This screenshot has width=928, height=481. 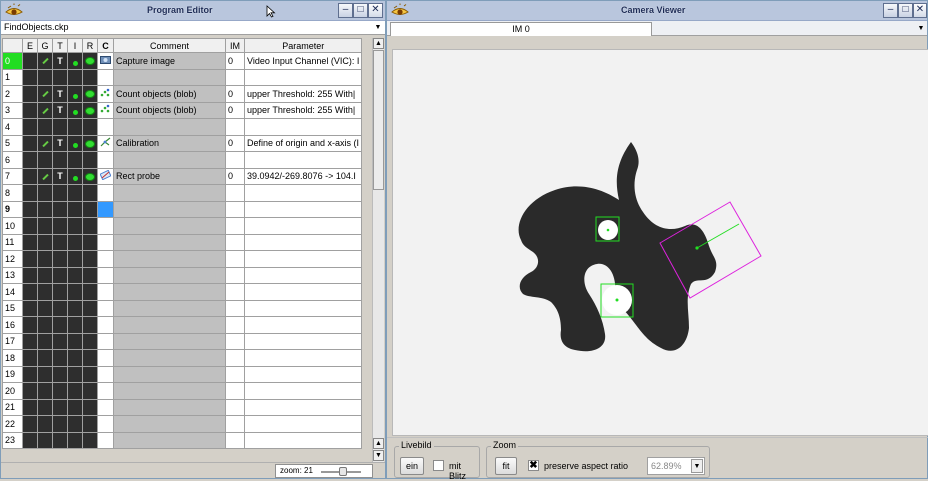 What do you see at coordinates (182, 209) in the screenshot?
I see `table-row: 9` at bounding box center [182, 209].